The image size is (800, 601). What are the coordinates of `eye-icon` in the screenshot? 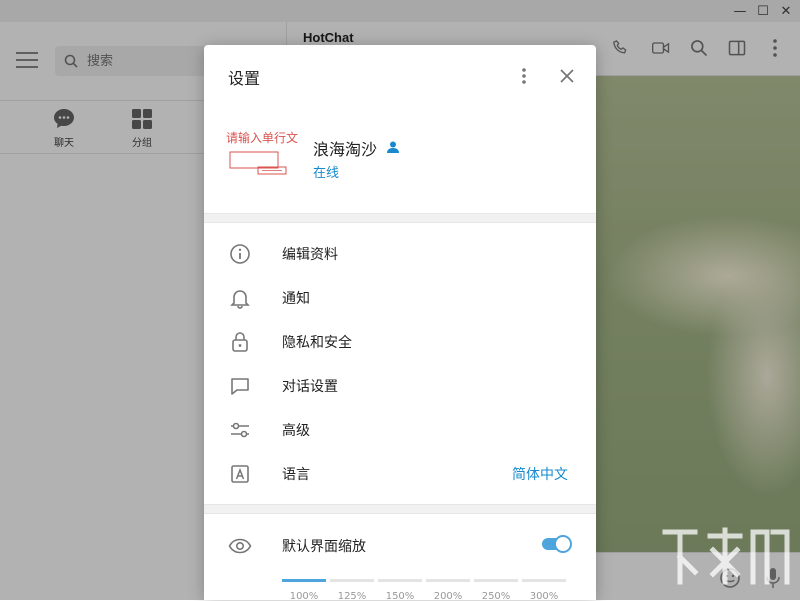 It's located at (240, 546).